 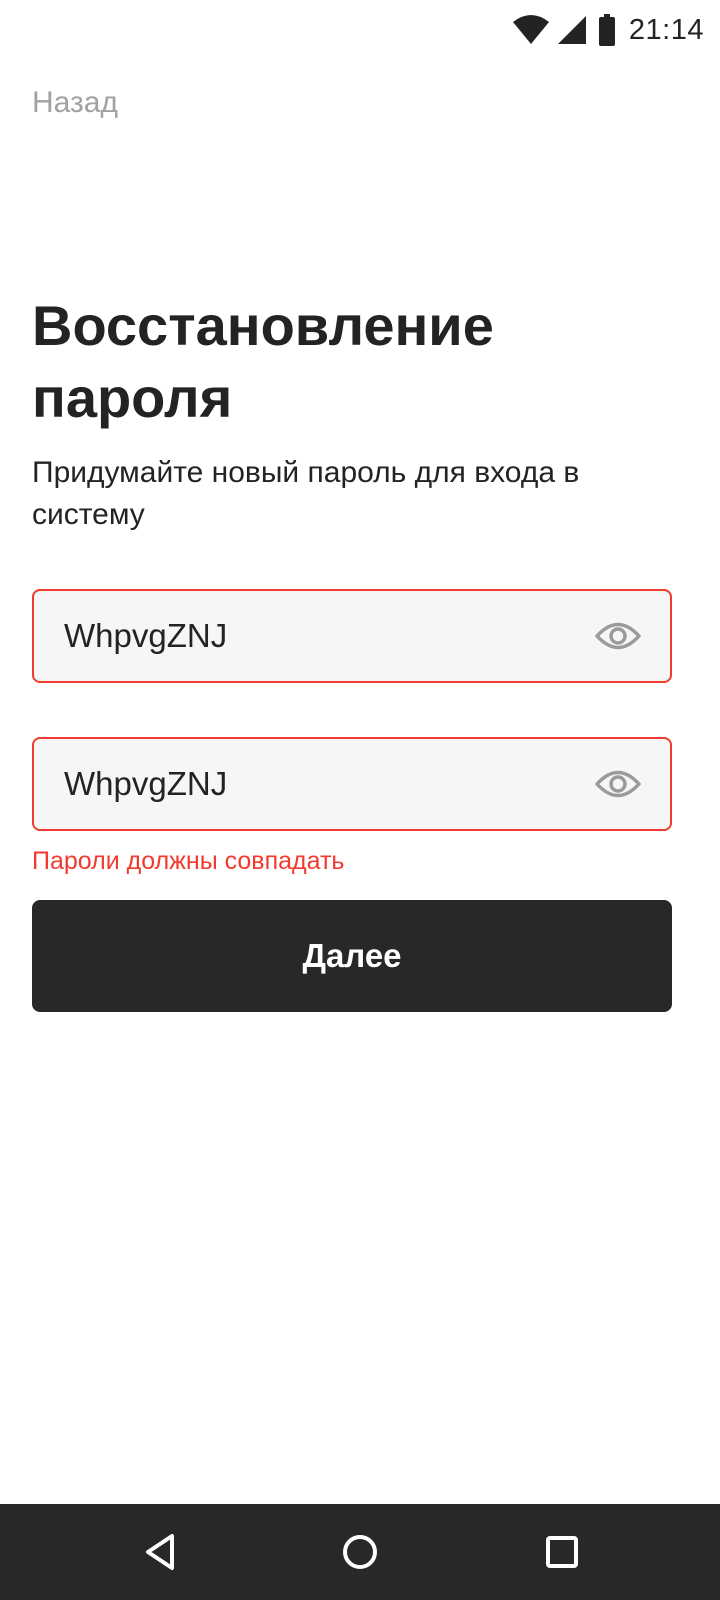 I want to click on status-time: 21:14, so click(x=666, y=29).